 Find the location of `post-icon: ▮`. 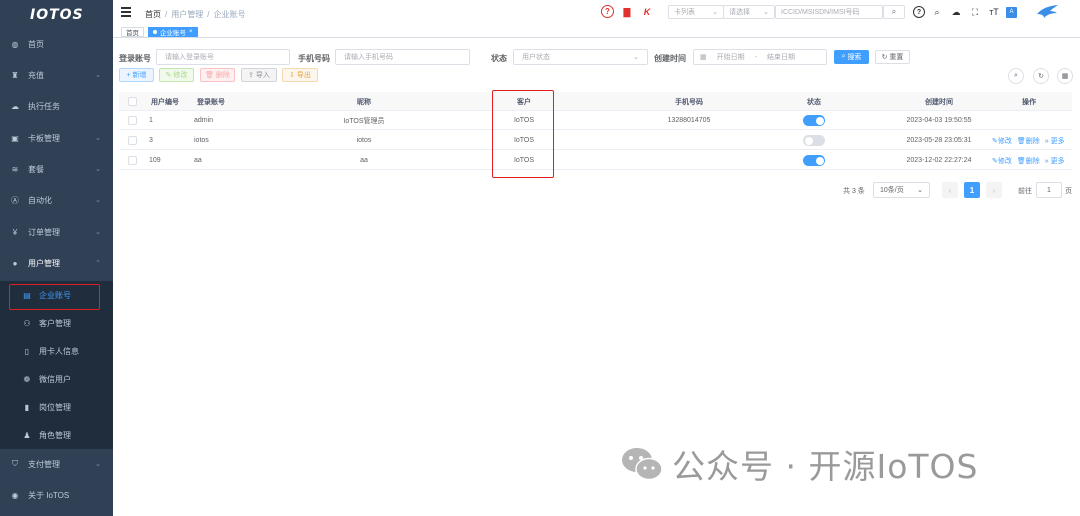

post-icon: ▮ is located at coordinates (27, 407).